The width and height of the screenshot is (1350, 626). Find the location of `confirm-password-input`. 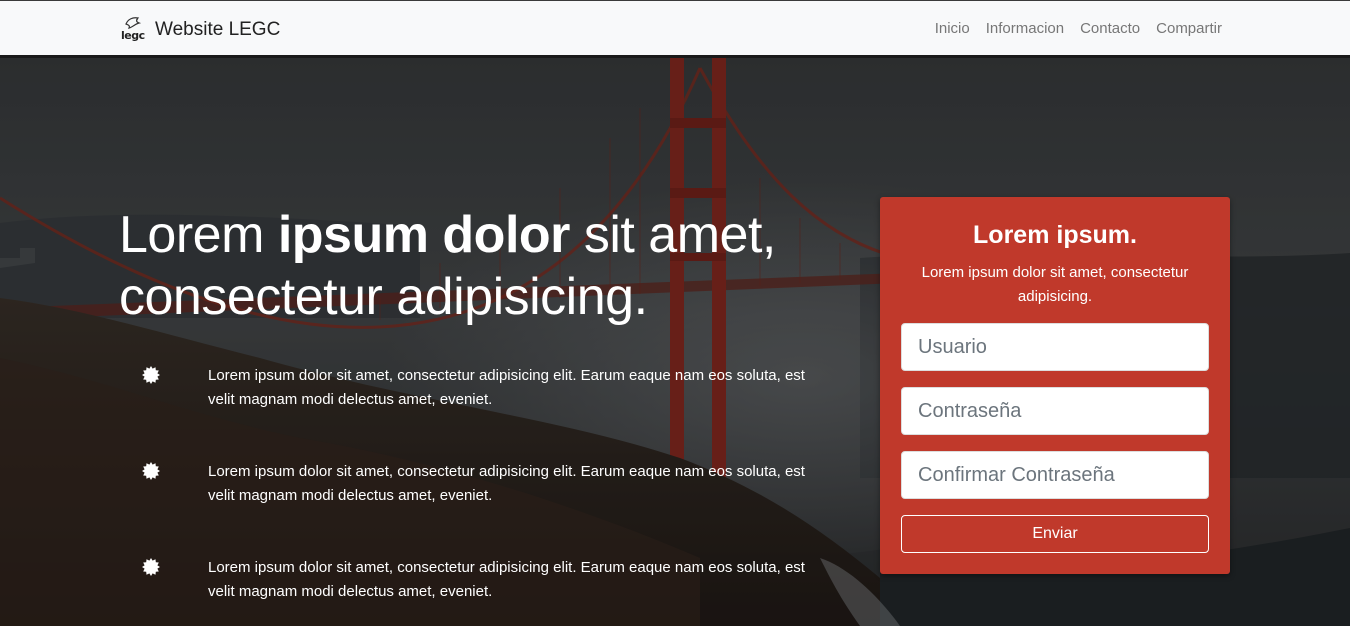

confirm-password-input is located at coordinates (1055, 475).